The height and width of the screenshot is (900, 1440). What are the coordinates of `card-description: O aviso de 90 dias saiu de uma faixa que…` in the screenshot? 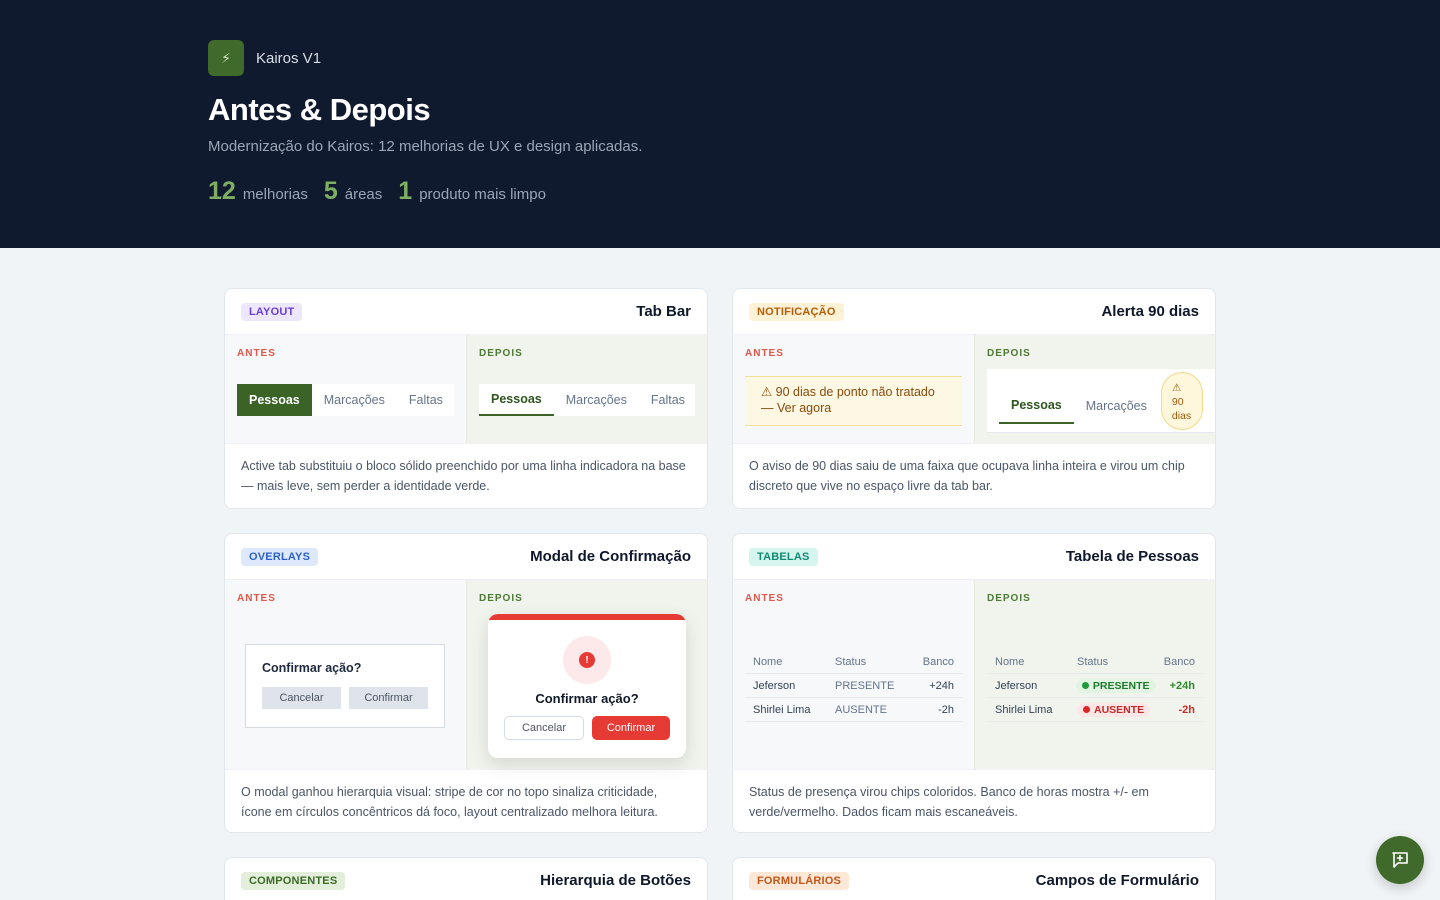 It's located at (967, 476).